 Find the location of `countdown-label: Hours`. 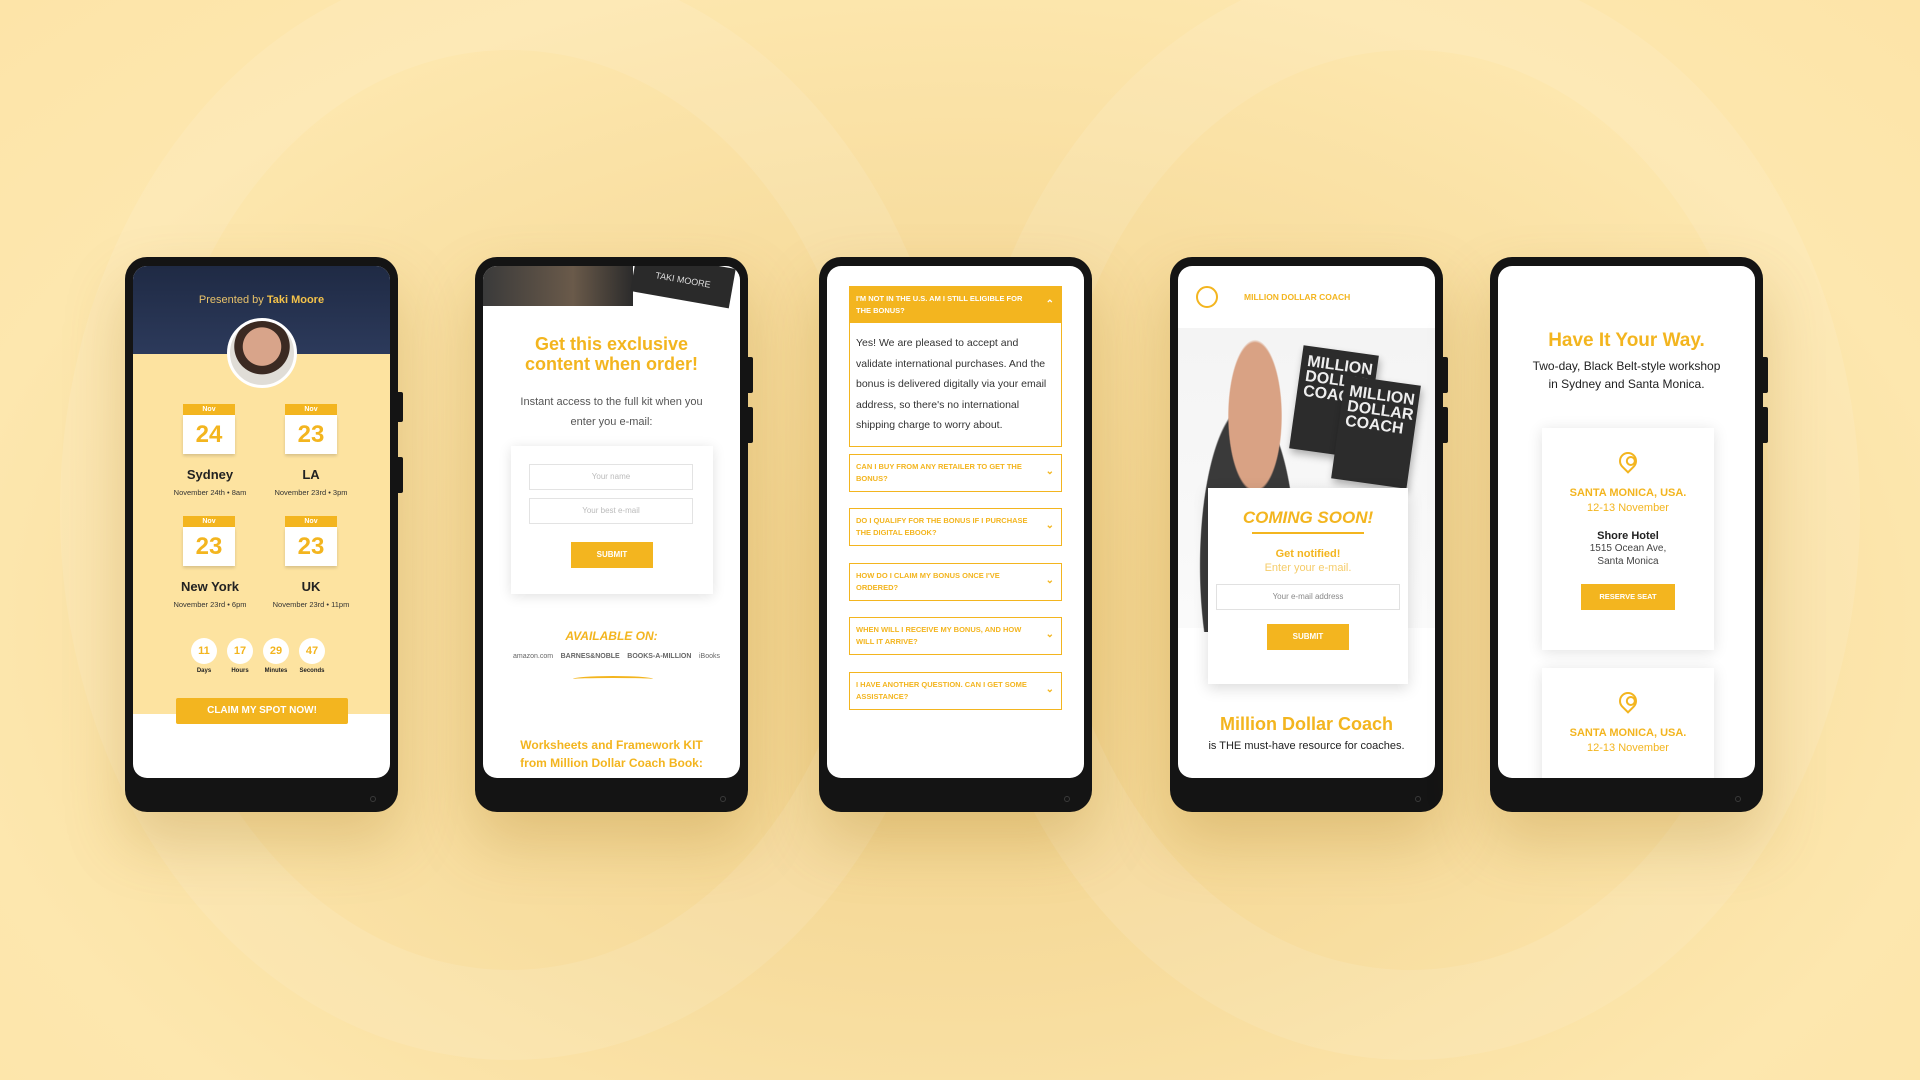

countdown-label: Hours is located at coordinates (240, 671).